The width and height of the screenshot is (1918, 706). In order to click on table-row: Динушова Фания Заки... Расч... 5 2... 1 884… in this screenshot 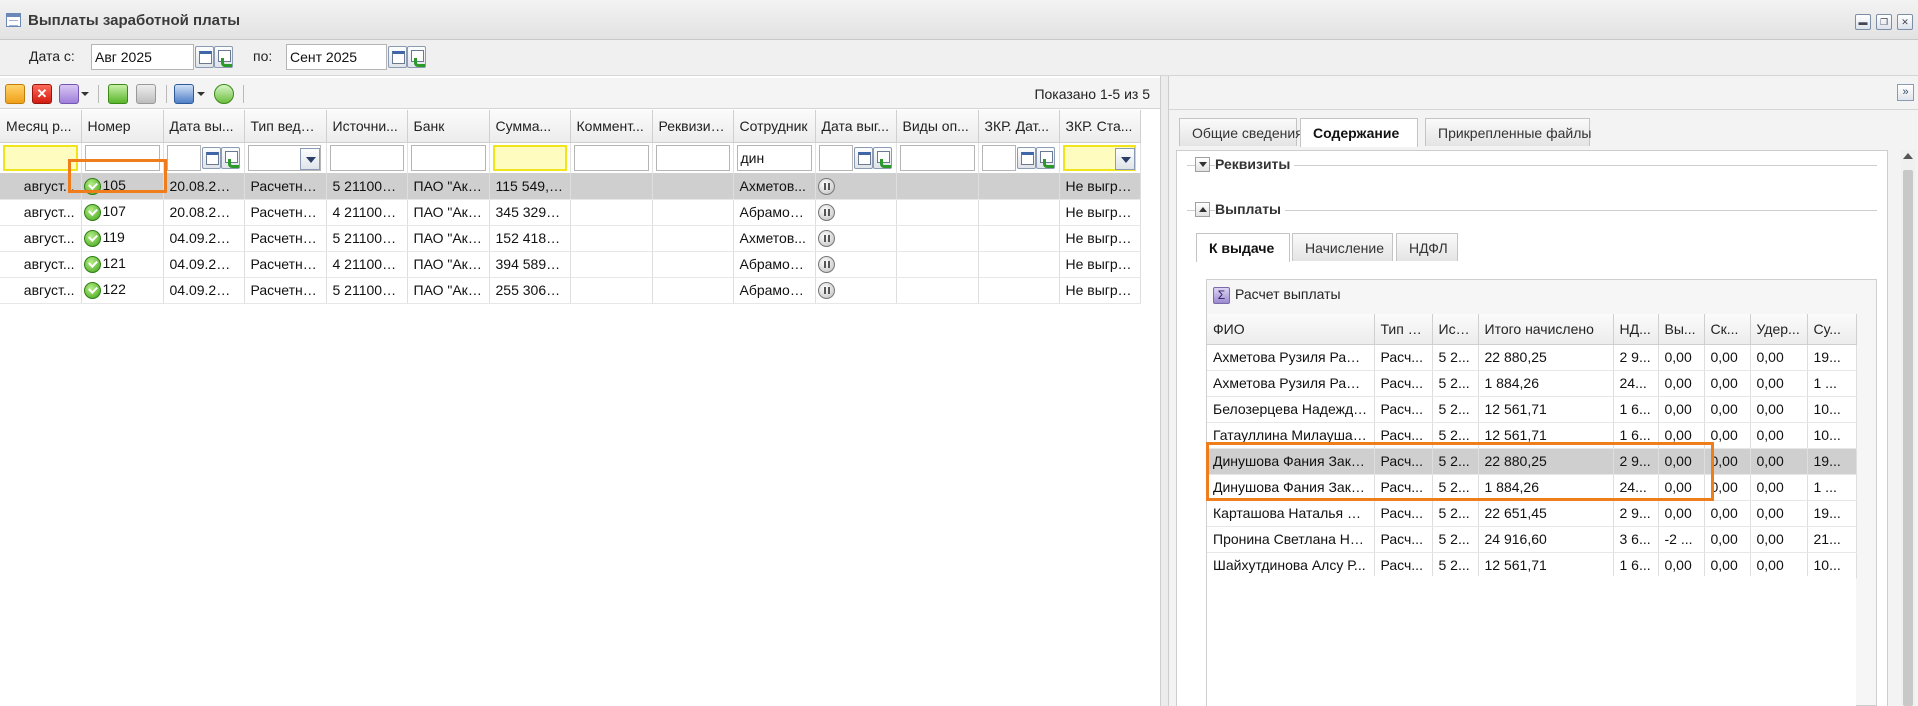, I will do `click(1532, 487)`.